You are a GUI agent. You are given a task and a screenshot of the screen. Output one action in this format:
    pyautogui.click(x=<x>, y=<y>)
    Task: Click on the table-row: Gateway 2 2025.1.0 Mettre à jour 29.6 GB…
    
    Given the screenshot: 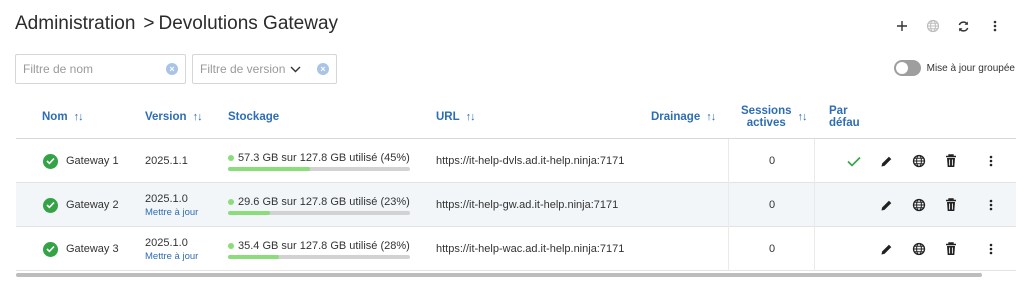 What is the action you would take?
    pyautogui.click(x=516, y=205)
    